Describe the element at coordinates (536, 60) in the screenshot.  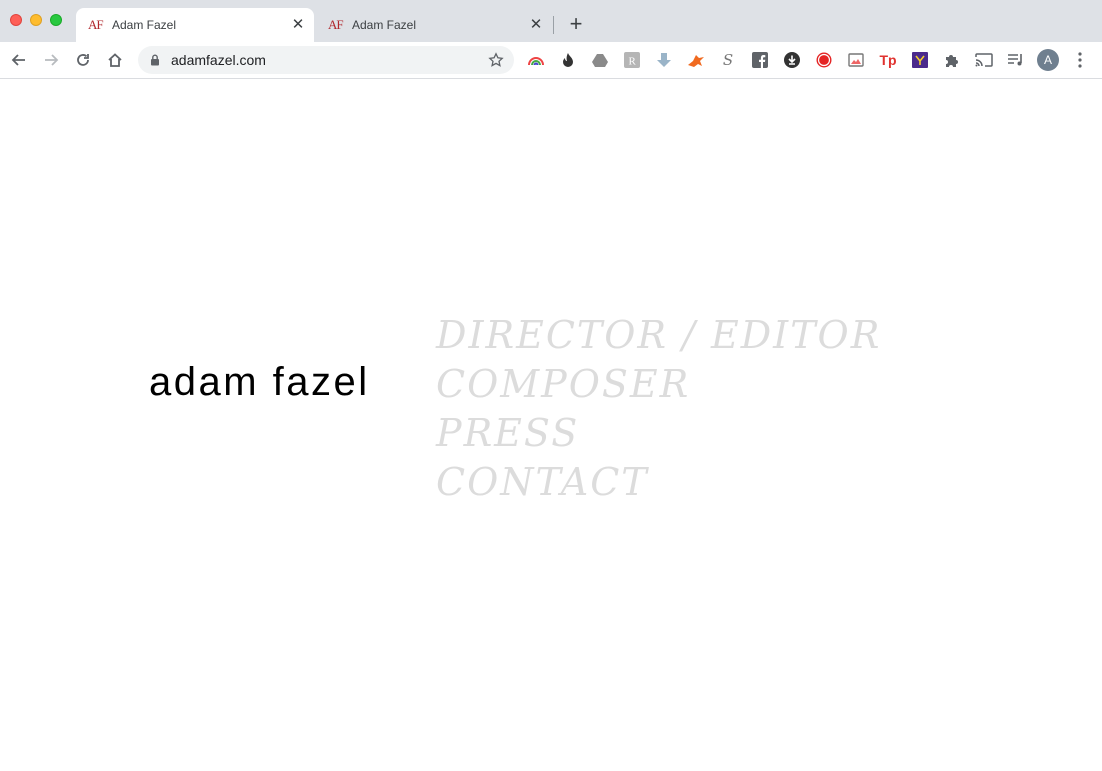
I see `rainbow-ext-icon` at that location.